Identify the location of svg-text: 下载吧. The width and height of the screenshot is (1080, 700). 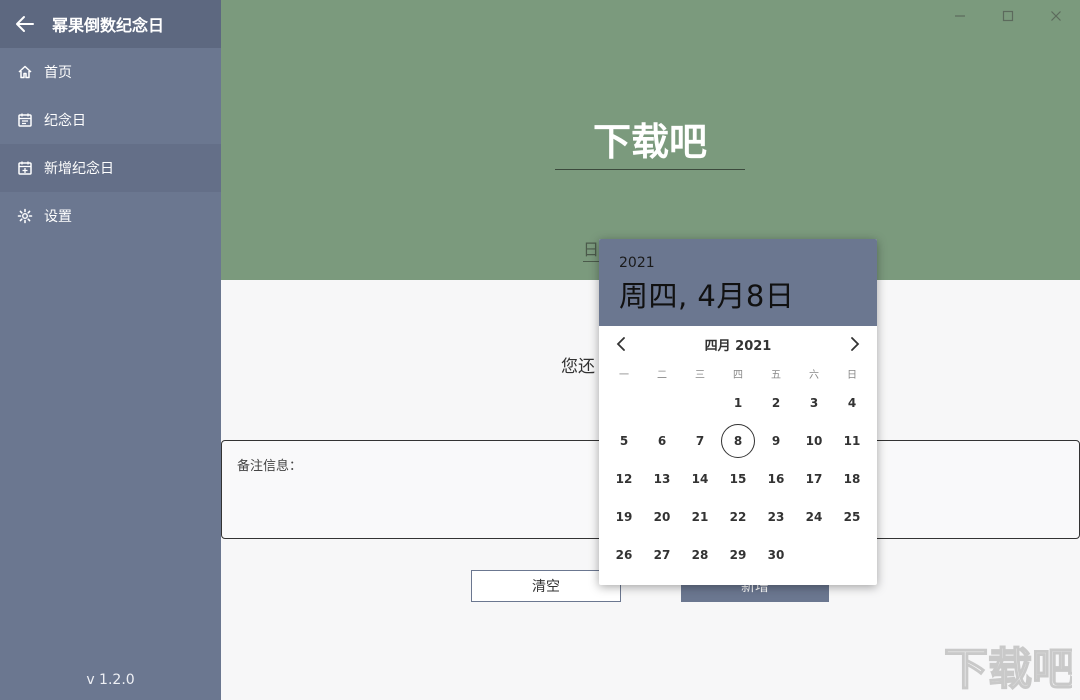
(1008, 669).